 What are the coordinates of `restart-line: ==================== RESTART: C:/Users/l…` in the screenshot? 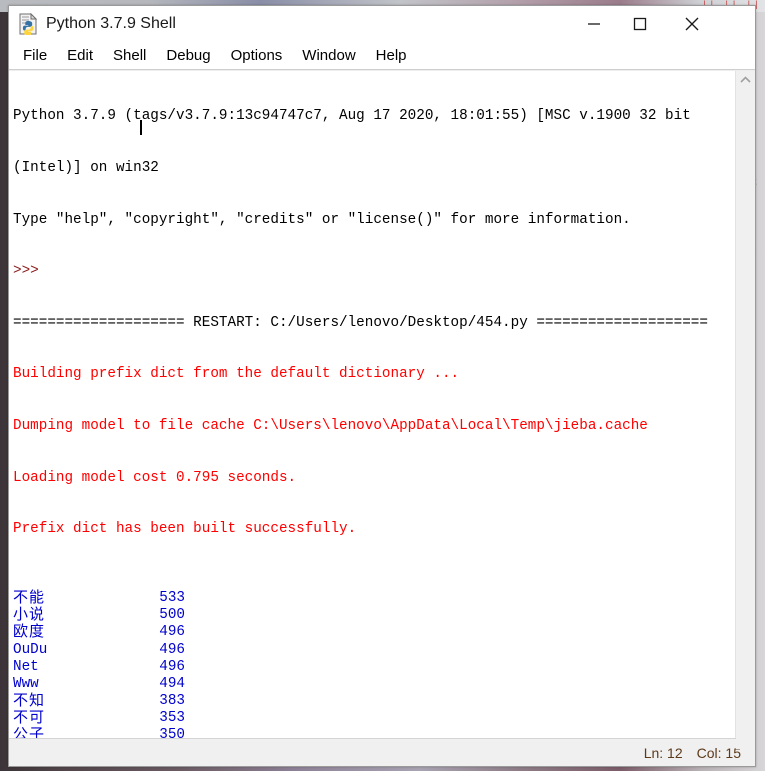 It's located at (360, 322).